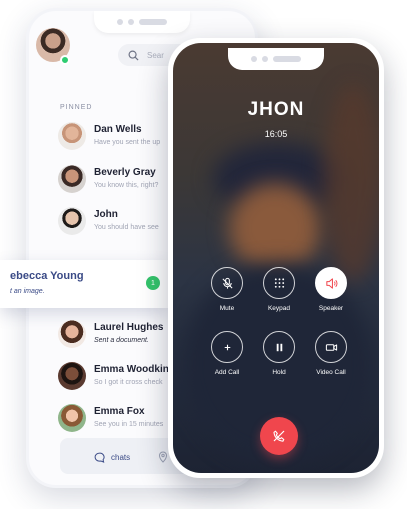 The image size is (407, 509). Describe the element at coordinates (99, 457) in the screenshot. I see `chat-bubble-icon` at that location.